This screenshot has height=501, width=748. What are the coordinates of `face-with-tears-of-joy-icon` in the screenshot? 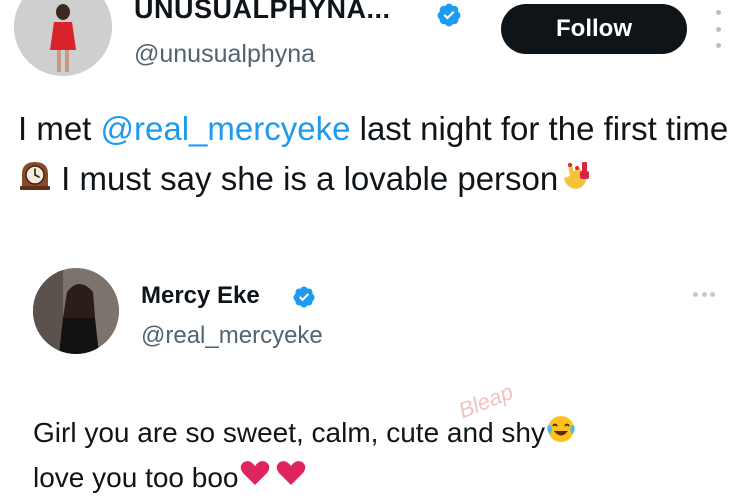 It's located at (561, 435).